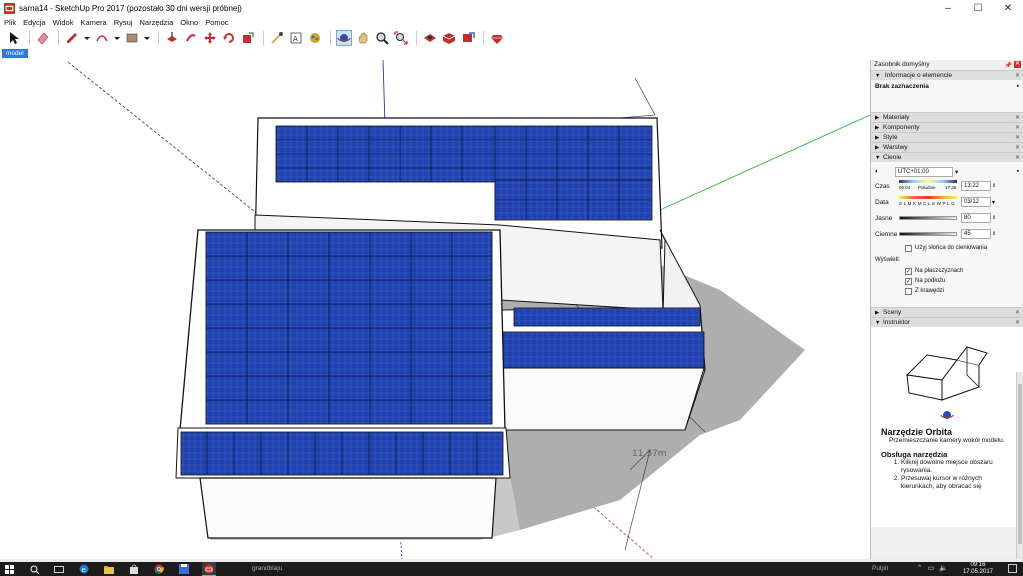  What do you see at coordinates (156, 22) in the screenshot?
I see `menu-tools: Narzędzia` at bounding box center [156, 22].